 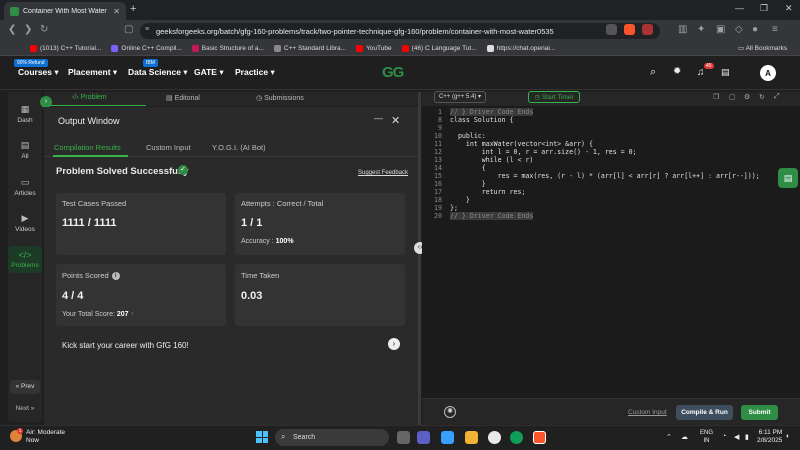 What do you see at coordinates (480, 192) in the screenshot?
I see `code-line: 17 return res;` at bounding box center [480, 192].